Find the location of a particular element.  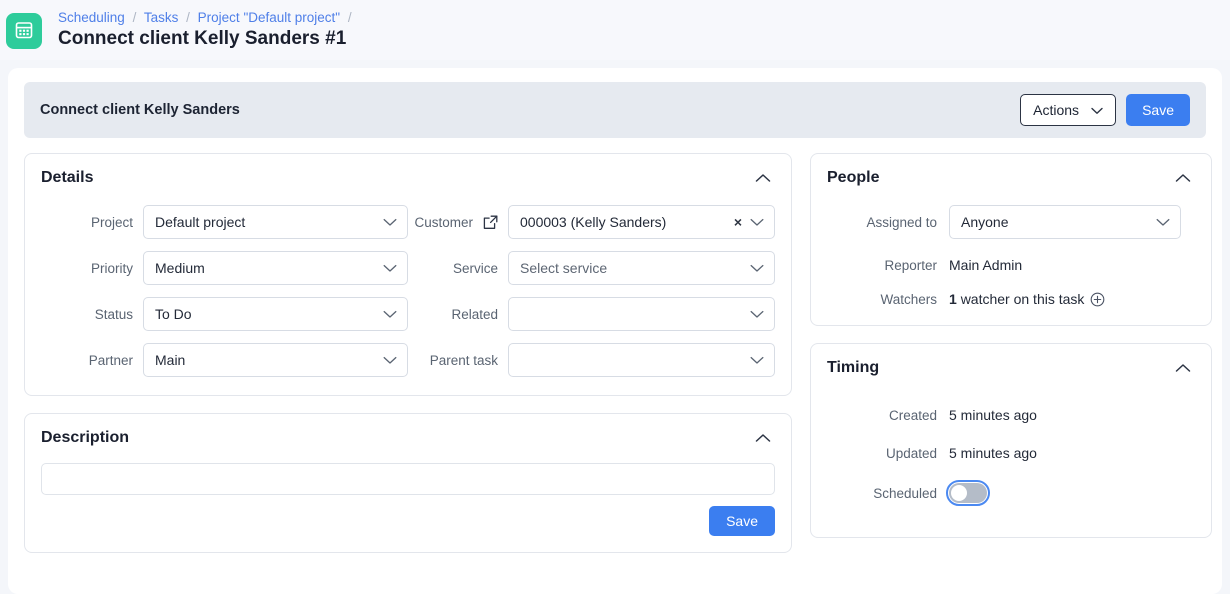

people-panel-title: People is located at coordinates (853, 177).